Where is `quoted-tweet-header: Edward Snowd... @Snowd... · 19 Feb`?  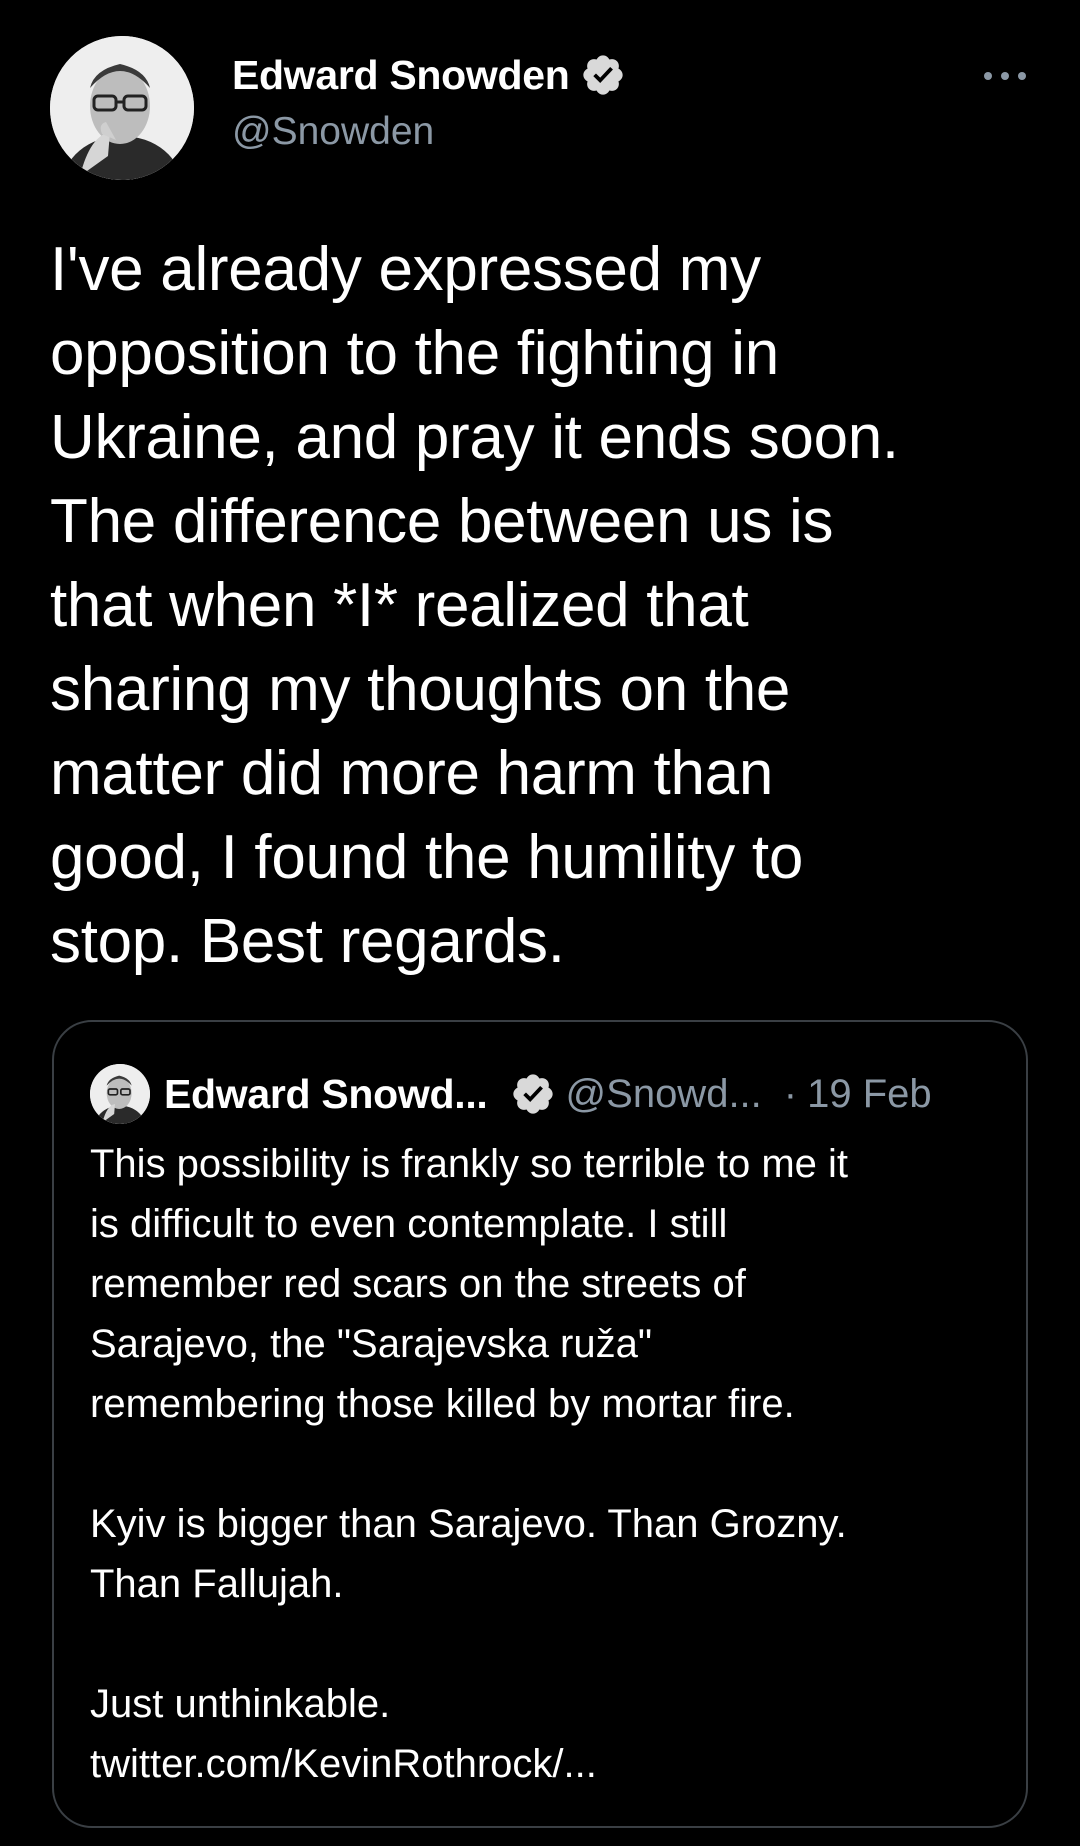
quoted-tweet-header: Edward Snowd... @Snowd... · 19 Feb is located at coordinates (550, 1094).